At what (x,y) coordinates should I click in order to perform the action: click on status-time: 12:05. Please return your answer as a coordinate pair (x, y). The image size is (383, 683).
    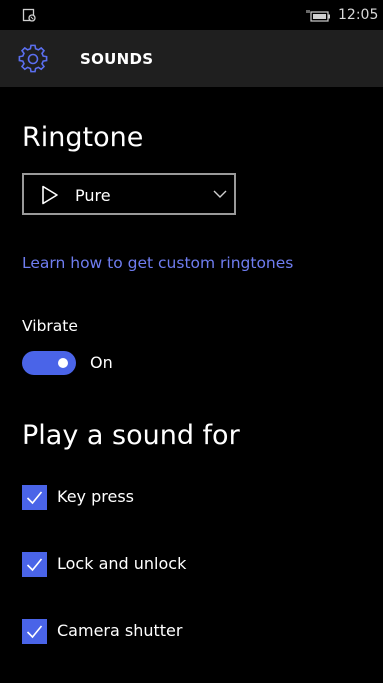
    Looking at the image, I should click on (358, 15).